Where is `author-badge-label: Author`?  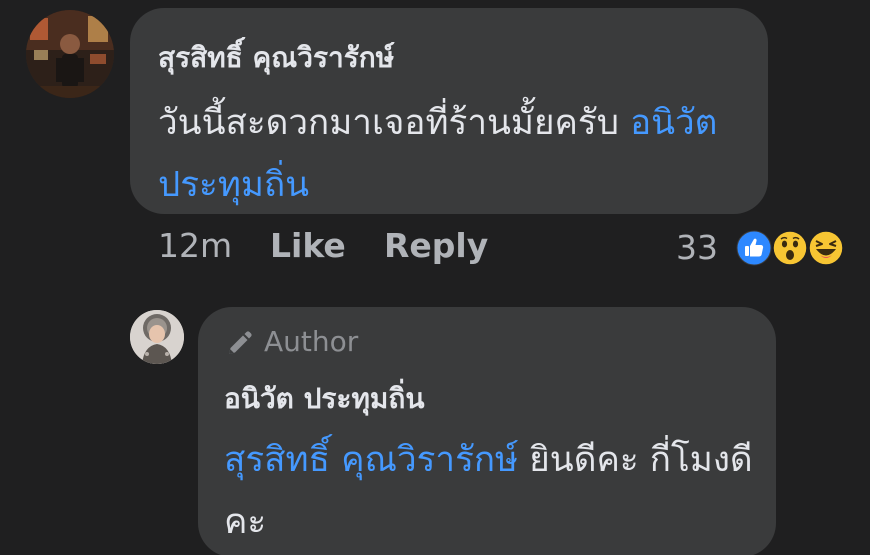 author-badge-label: Author is located at coordinates (311, 341).